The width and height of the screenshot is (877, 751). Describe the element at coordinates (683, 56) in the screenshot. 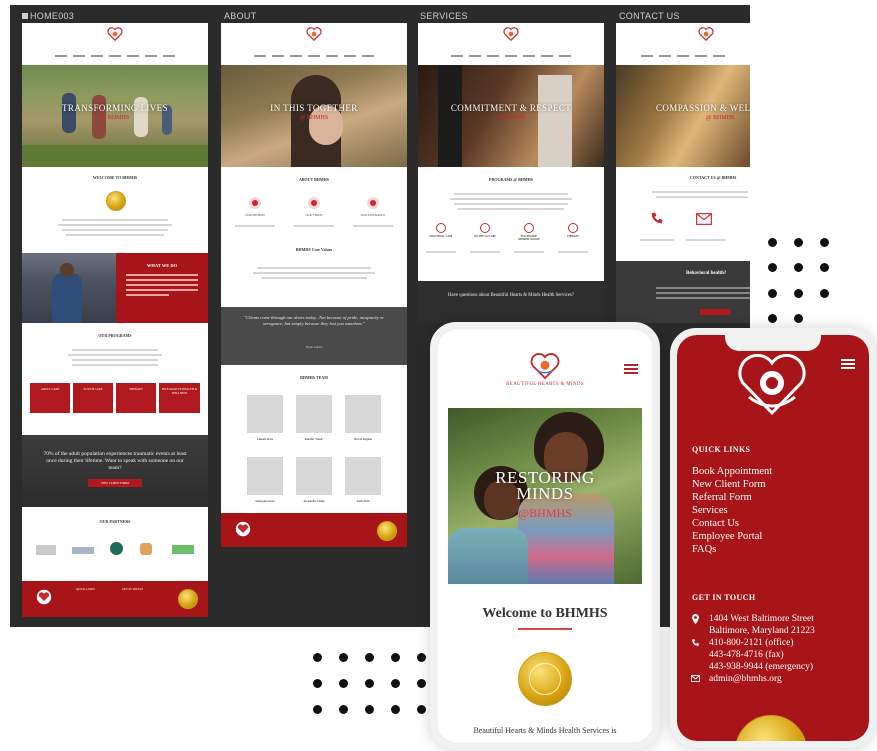

I see `contact-nav` at that location.